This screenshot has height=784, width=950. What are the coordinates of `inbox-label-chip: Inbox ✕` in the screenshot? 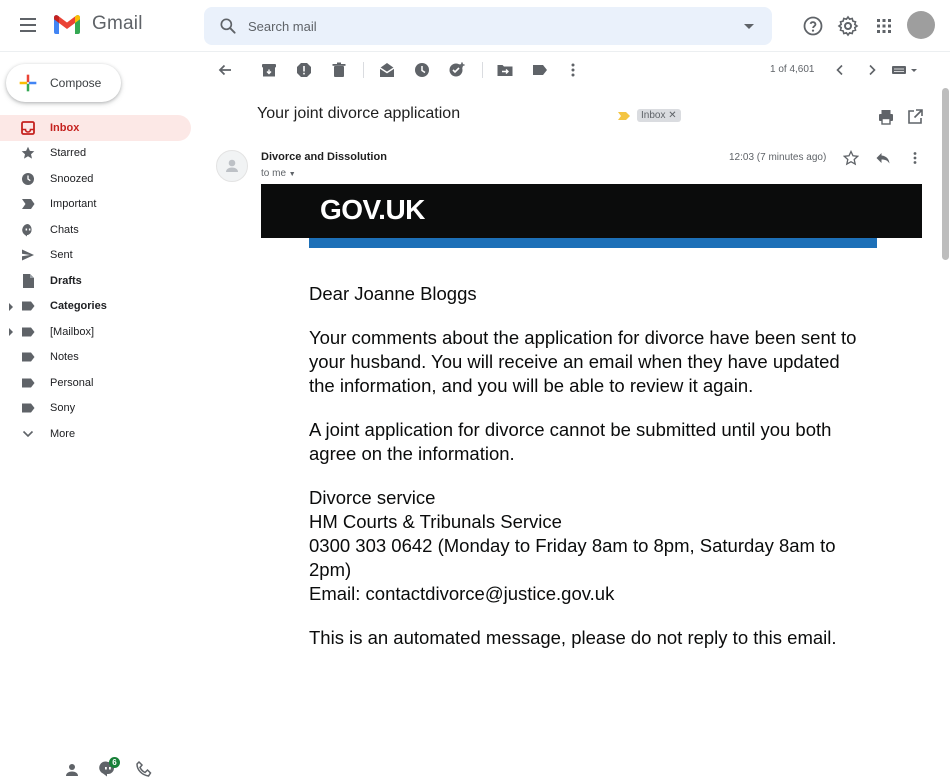 It's located at (659, 115).